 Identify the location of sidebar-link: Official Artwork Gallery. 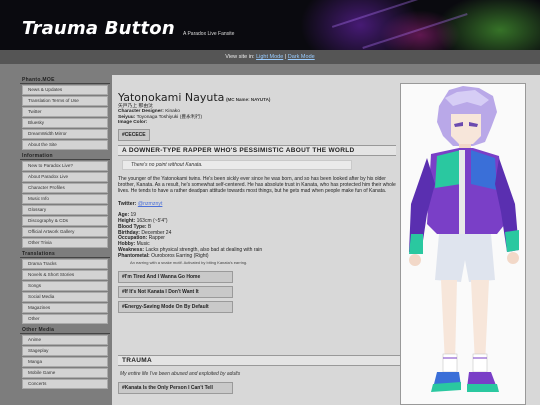
(65, 232).